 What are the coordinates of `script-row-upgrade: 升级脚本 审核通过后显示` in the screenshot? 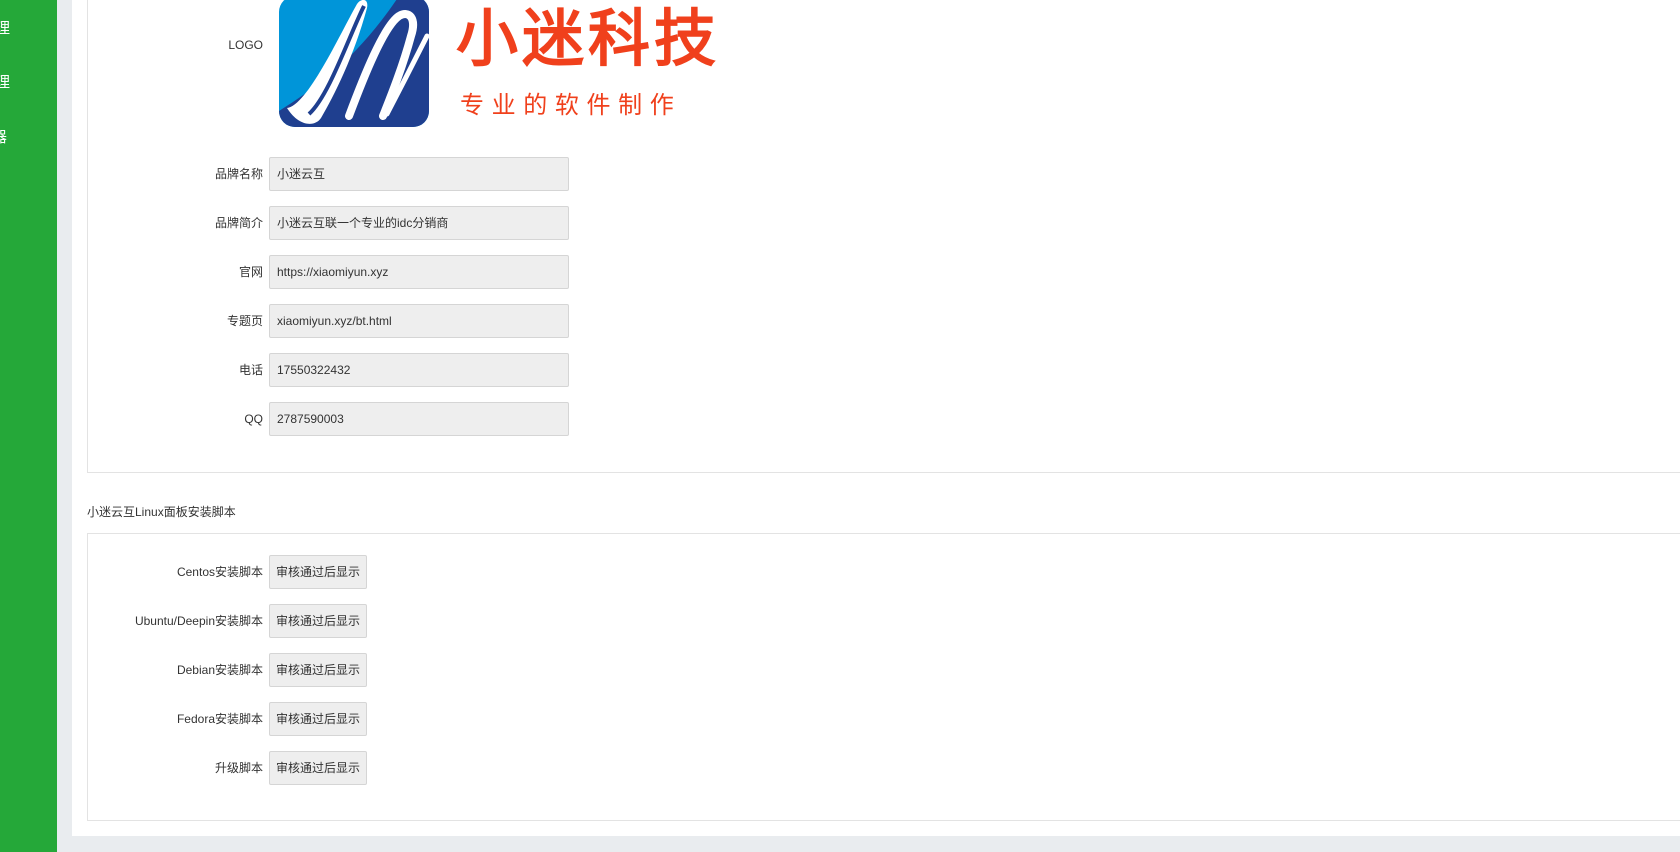 It's located at (438, 768).